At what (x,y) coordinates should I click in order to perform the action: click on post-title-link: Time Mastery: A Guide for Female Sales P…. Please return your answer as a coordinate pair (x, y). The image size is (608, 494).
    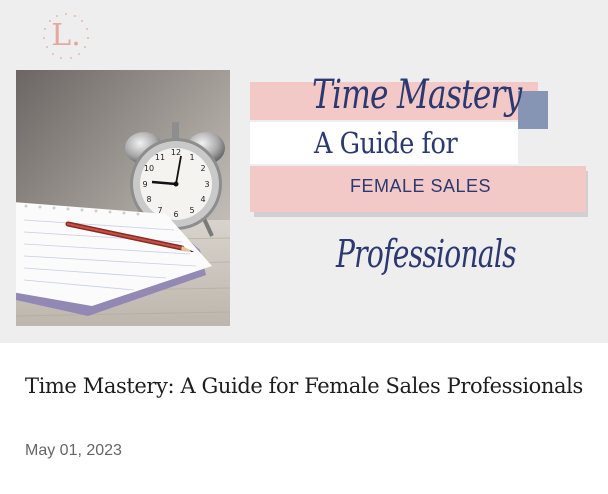
    Looking at the image, I should click on (305, 386).